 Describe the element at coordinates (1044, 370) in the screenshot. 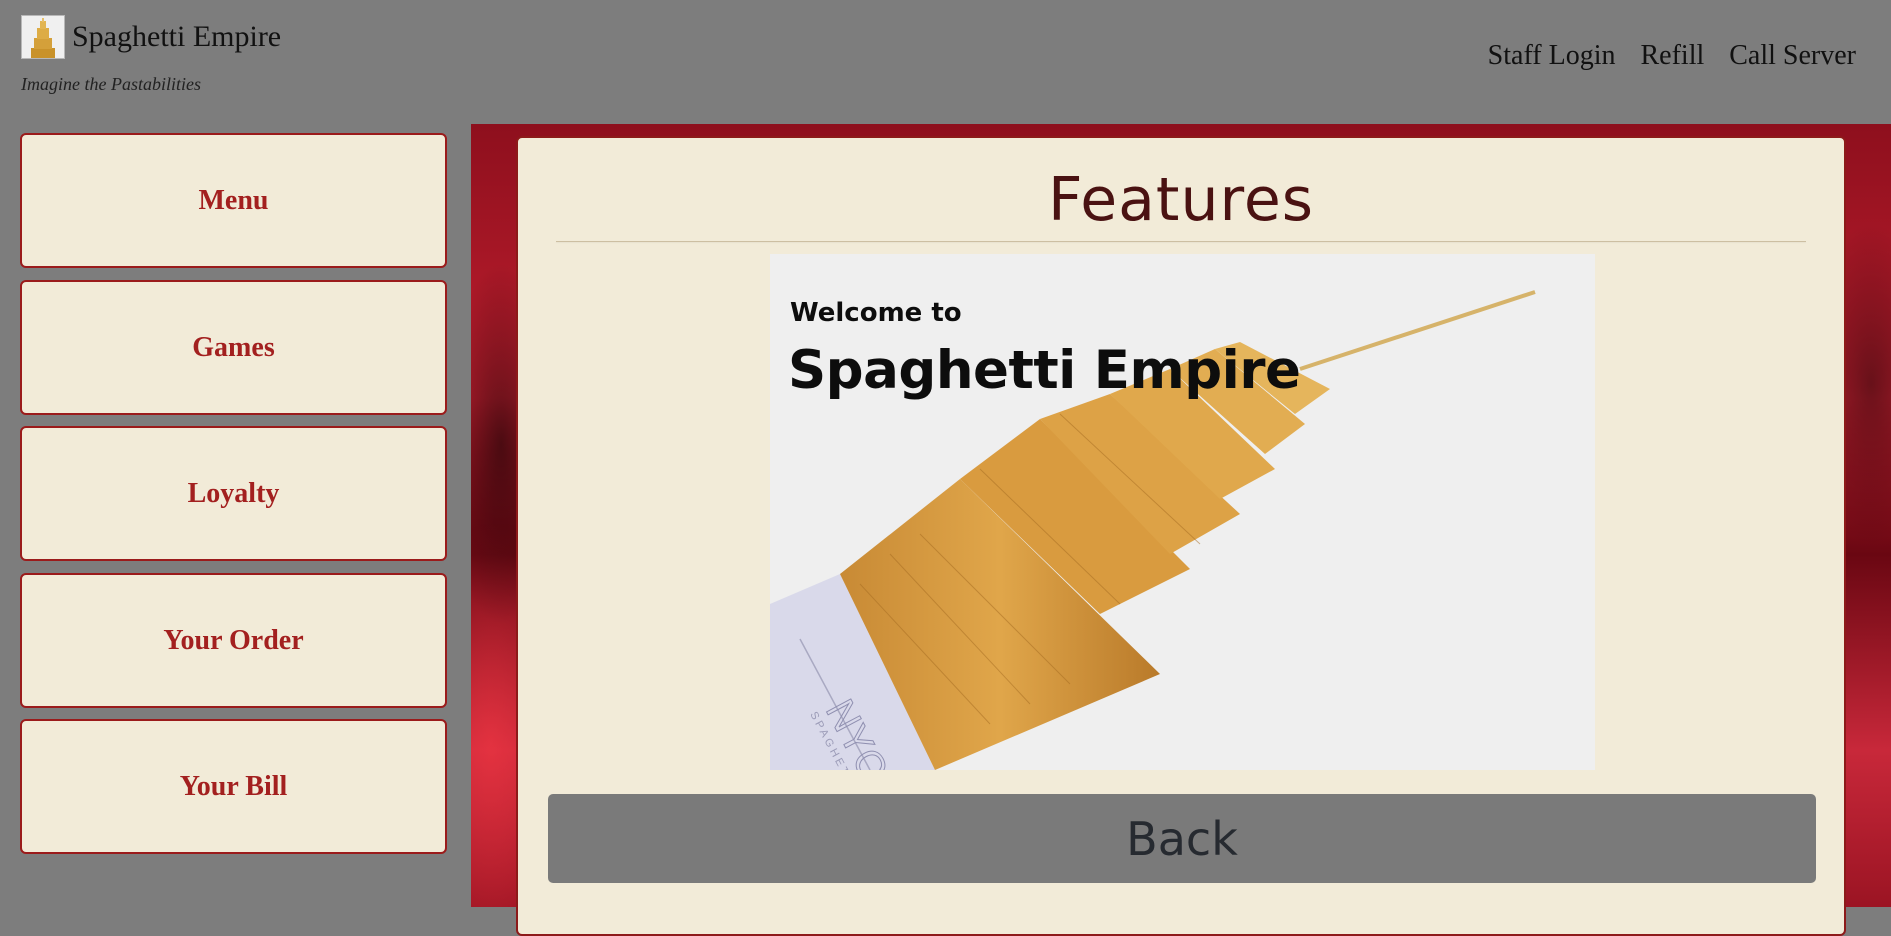

I see `brand-headline: Spaghetti Empire` at that location.